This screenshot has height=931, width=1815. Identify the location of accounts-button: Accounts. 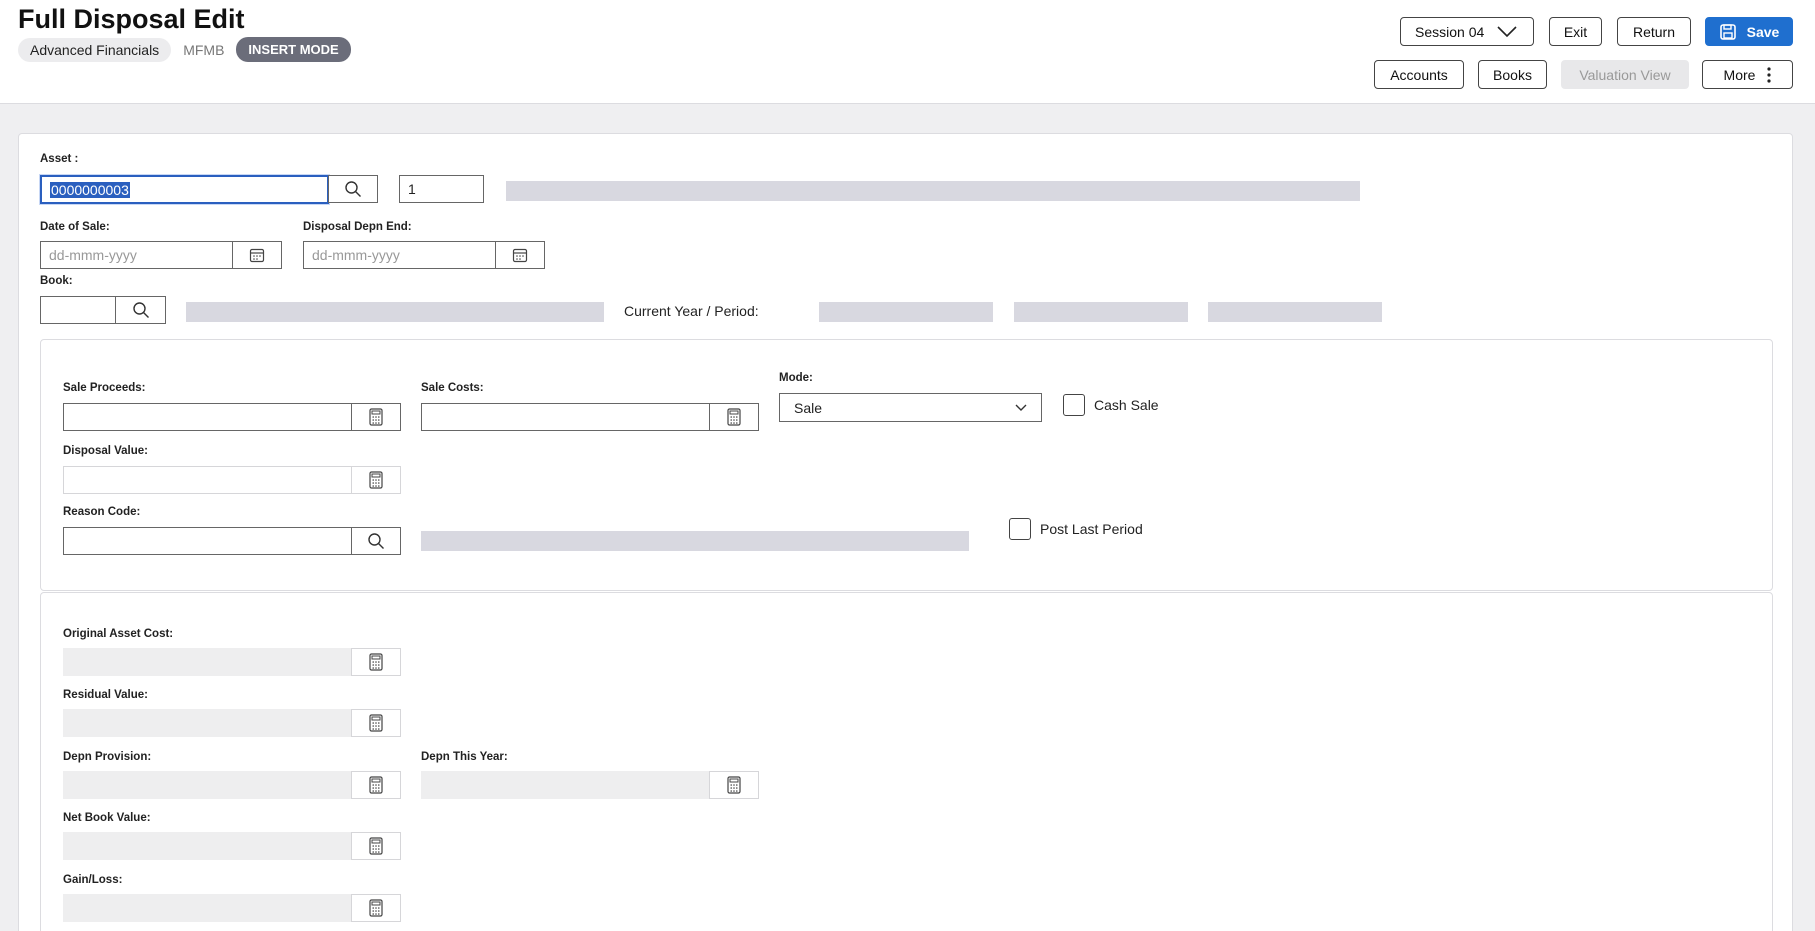
(1419, 74).